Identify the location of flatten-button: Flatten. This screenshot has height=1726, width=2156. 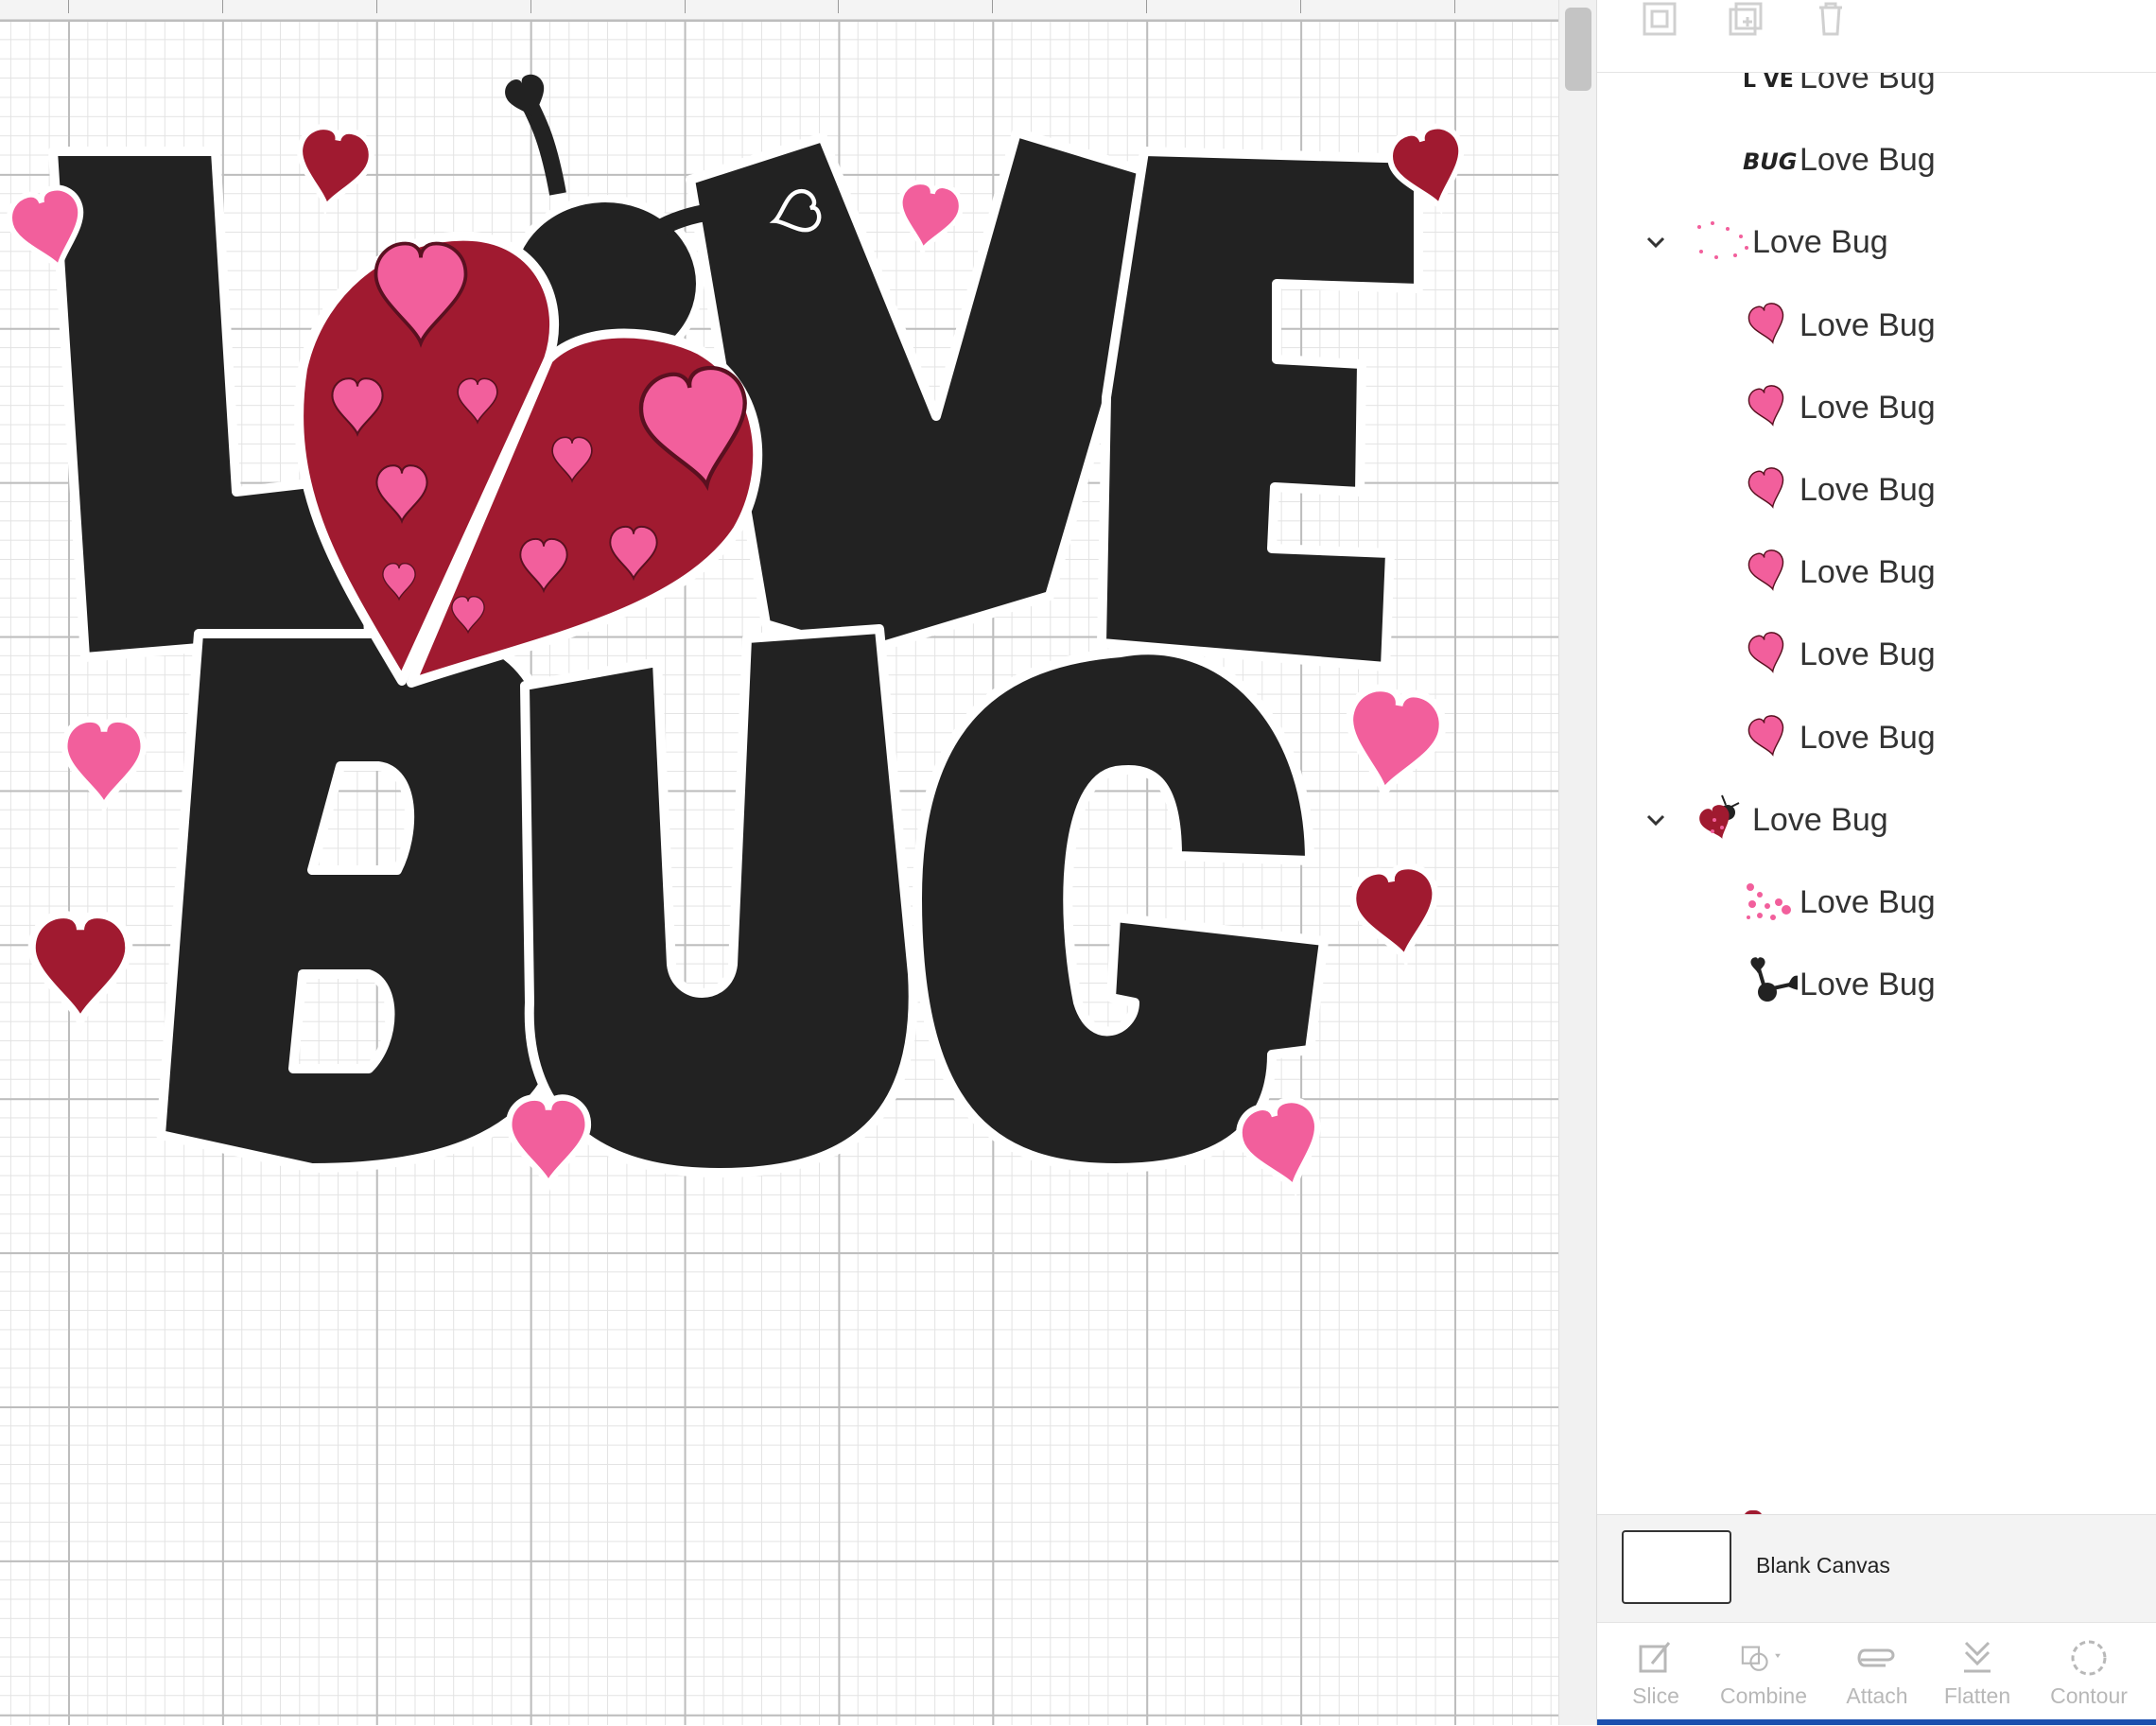
(1978, 1673).